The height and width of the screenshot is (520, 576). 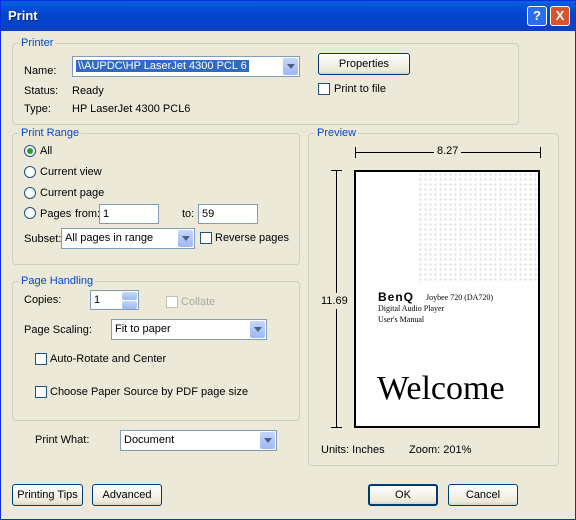 What do you see at coordinates (41, 392) in the screenshot?
I see `paper-source-checkbox` at bounding box center [41, 392].